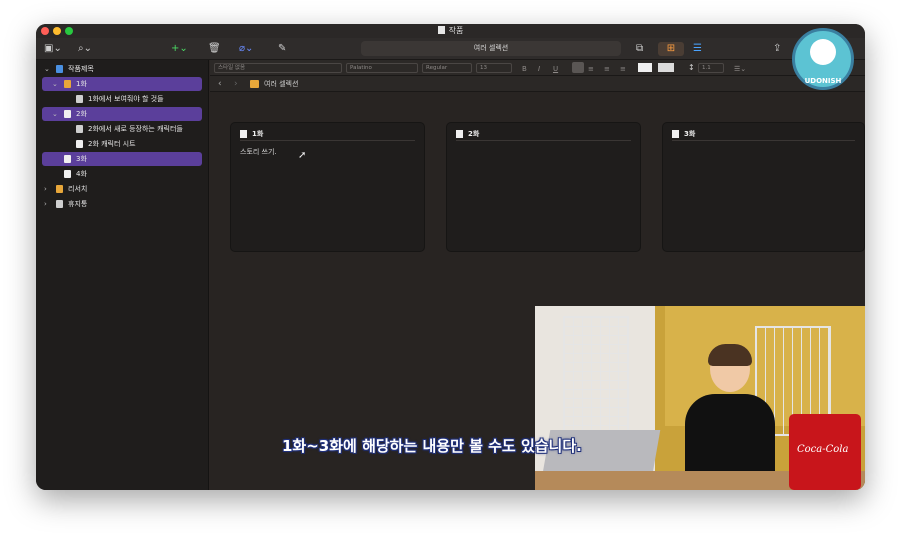 This screenshot has width=900, height=537. Describe the element at coordinates (214, 49) in the screenshot. I see `trash-icon: 🗑` at that location.